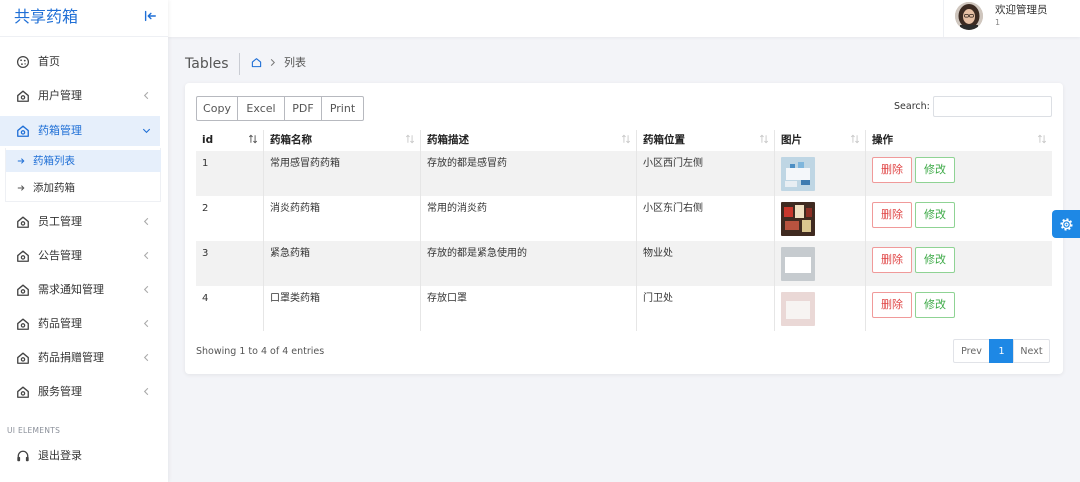  I want to click on sidebar-section-label: UI ELEMENTS, so click(34, 430).